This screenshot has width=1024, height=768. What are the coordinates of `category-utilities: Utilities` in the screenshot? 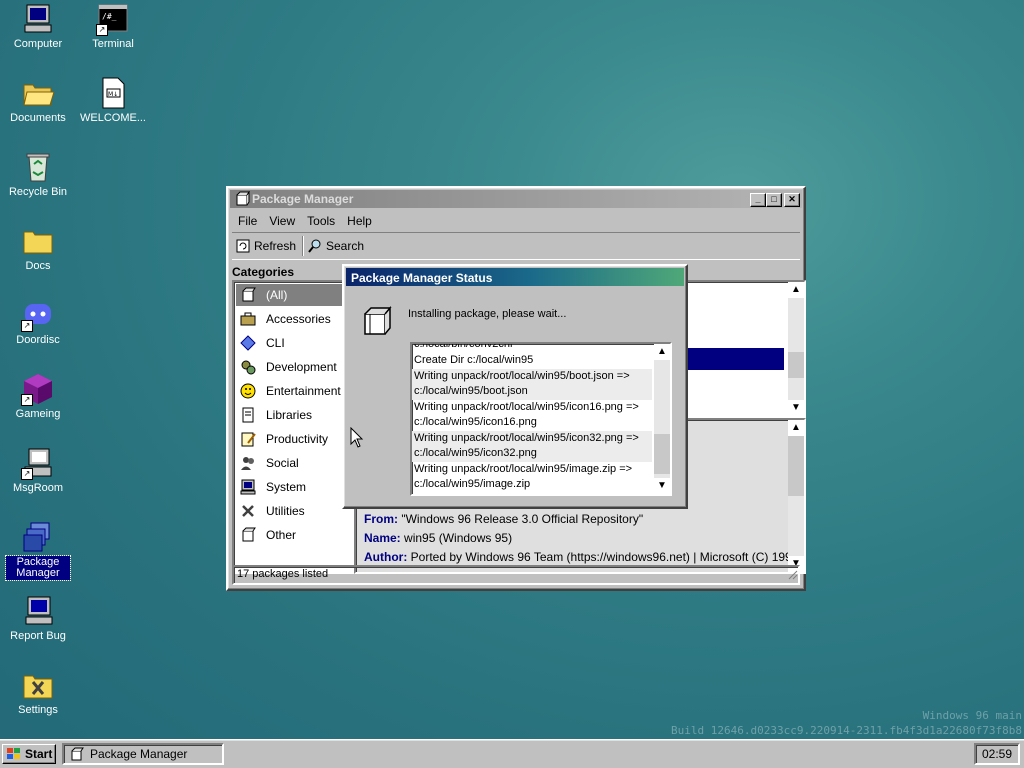 It's located at (293, 511).